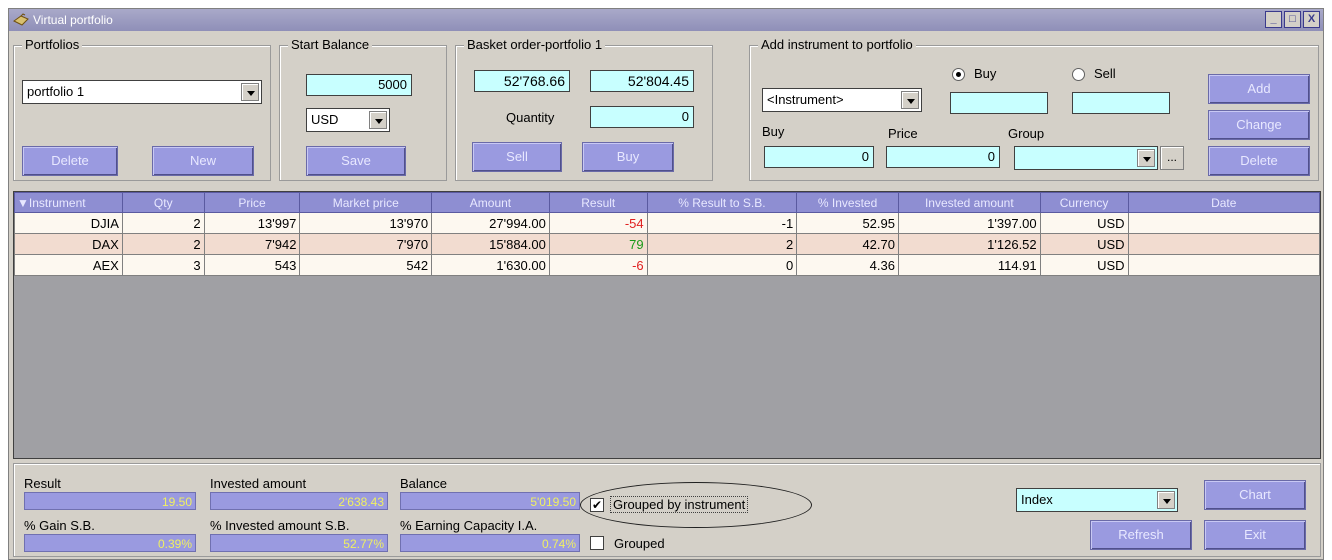  I want to click on basket-sell-button: Sell, so click(517, 157).